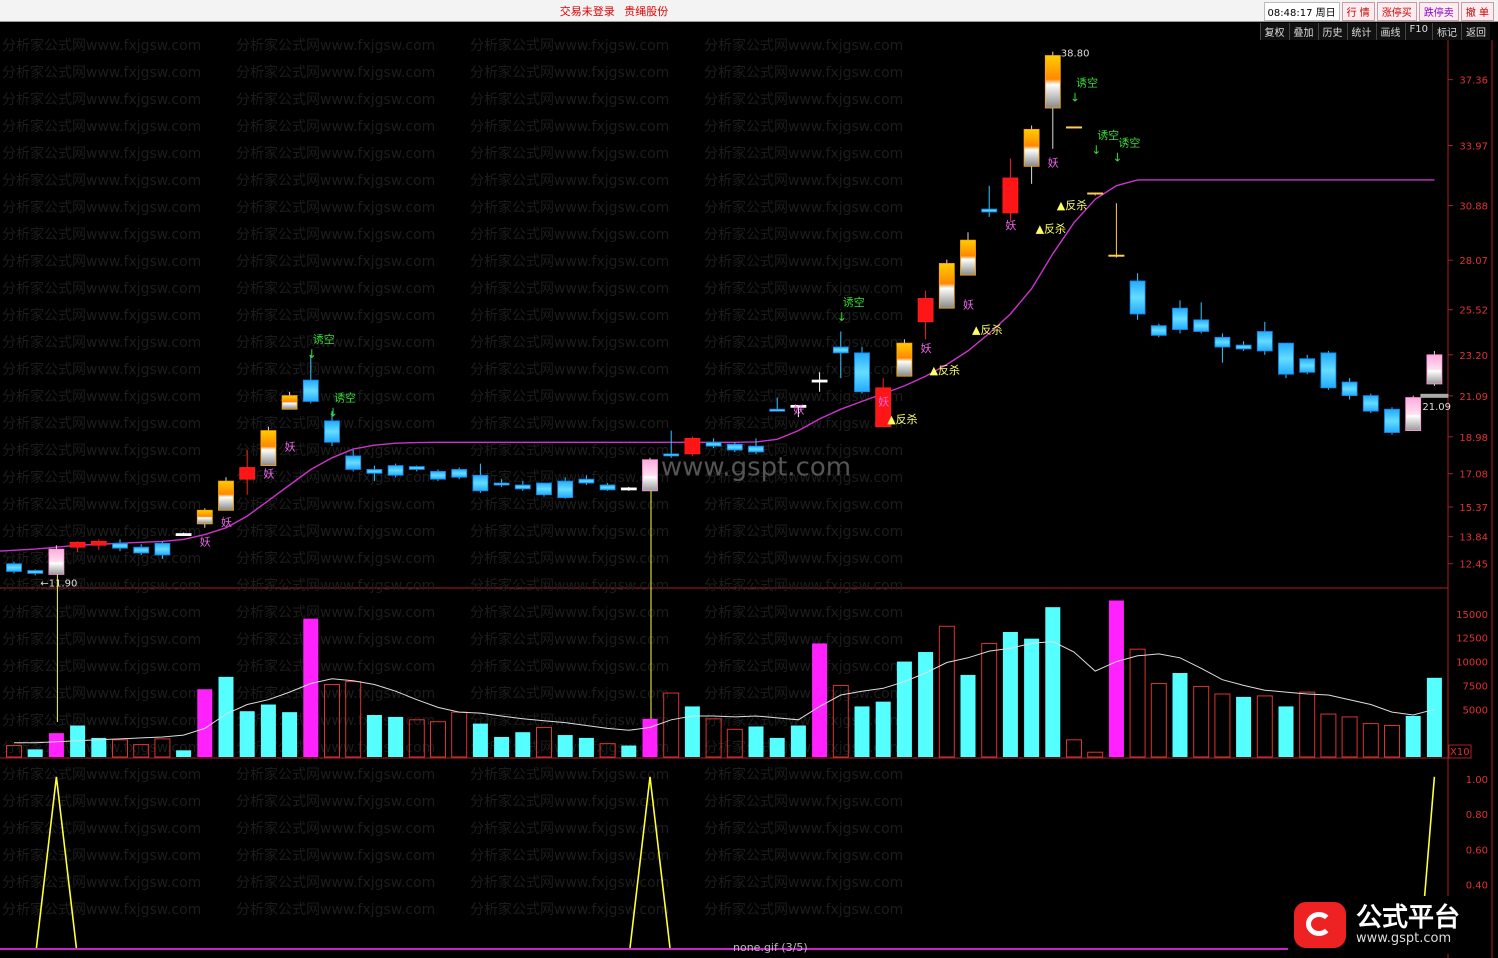 This screenshot has width=1498, height=958. Describe the element at coordinates (1438, 11) in the screenshot. I see `limit-down-sell-button: 跌停卖` at that location.